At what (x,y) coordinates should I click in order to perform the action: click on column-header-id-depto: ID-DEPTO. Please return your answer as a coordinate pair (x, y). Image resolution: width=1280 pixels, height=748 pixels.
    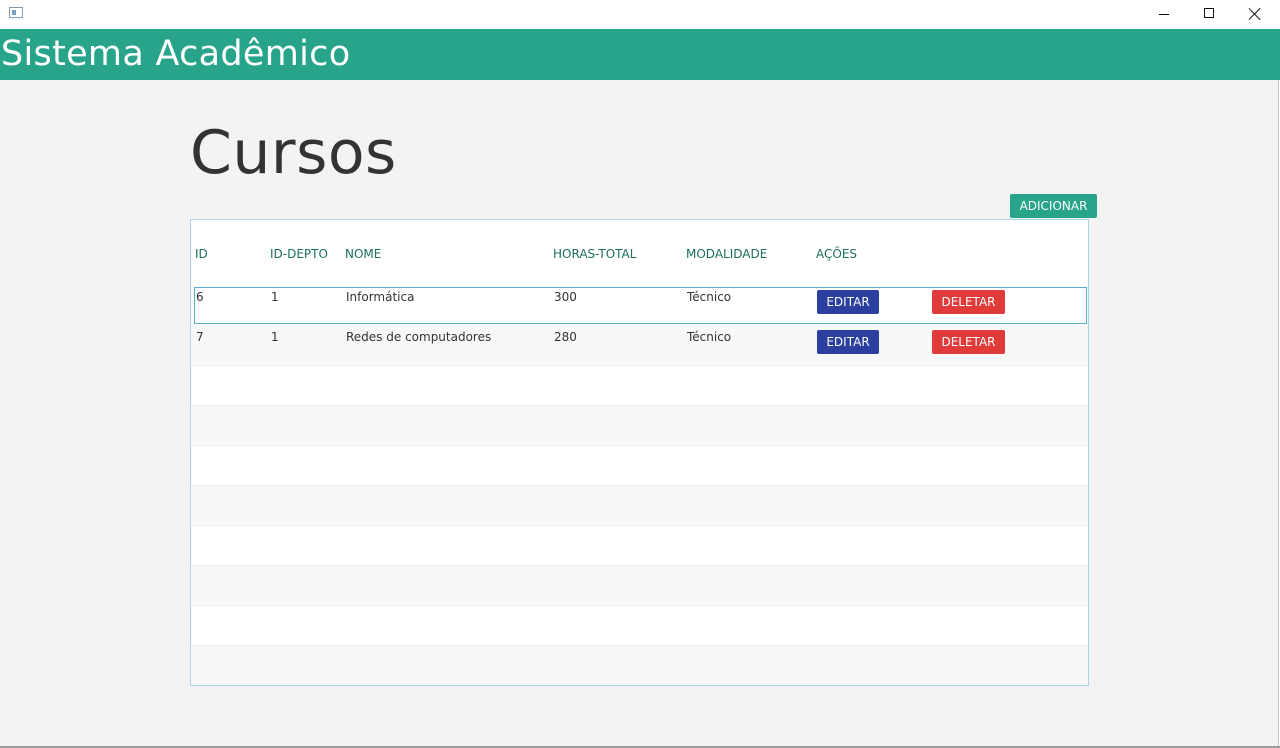
    Looking at the image, I should click on (299, 254).